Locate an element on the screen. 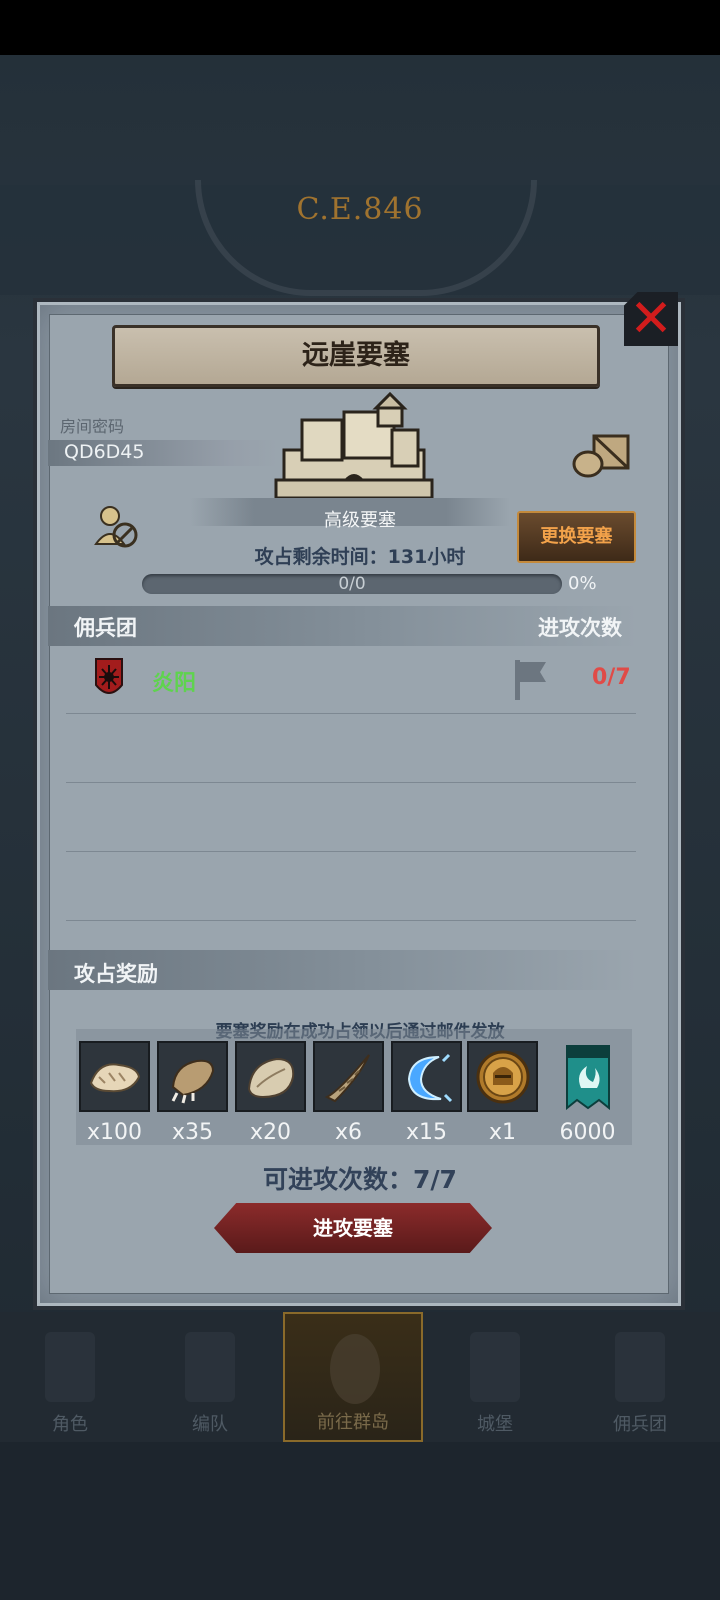 This screenshot has height=1600, width=720. knight-helmet-medal-icon-svg is located at coordinates (502, 1076).